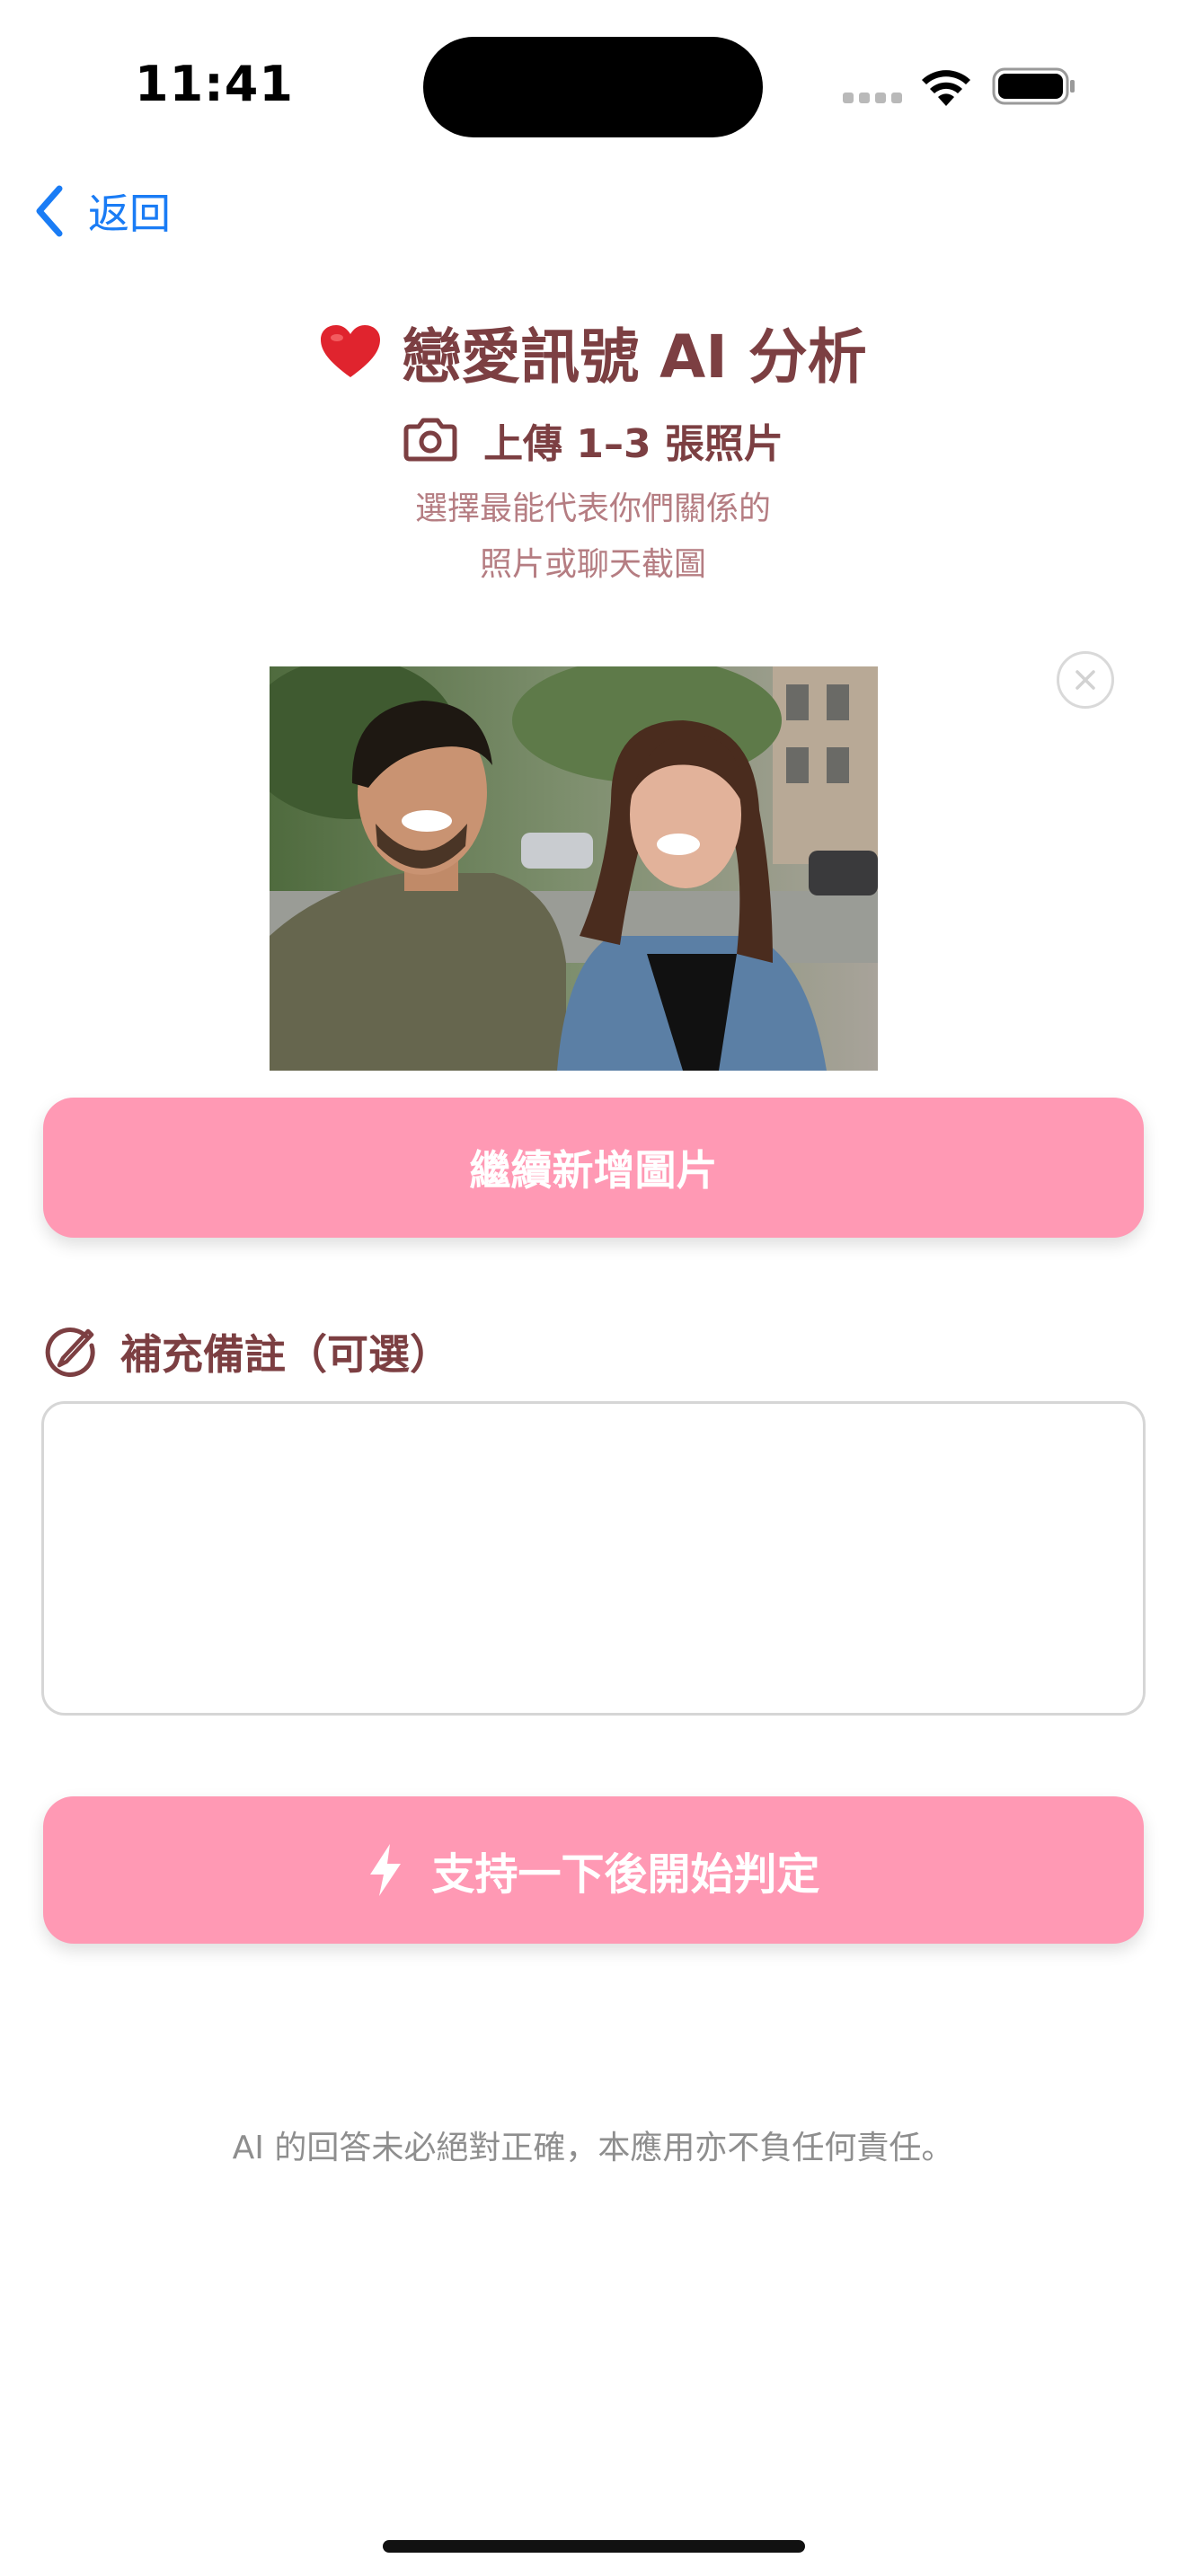 The image size is (1186, 2576). I want to click on notes-label-text: 補充備註（可選）, so click(285, 1354).